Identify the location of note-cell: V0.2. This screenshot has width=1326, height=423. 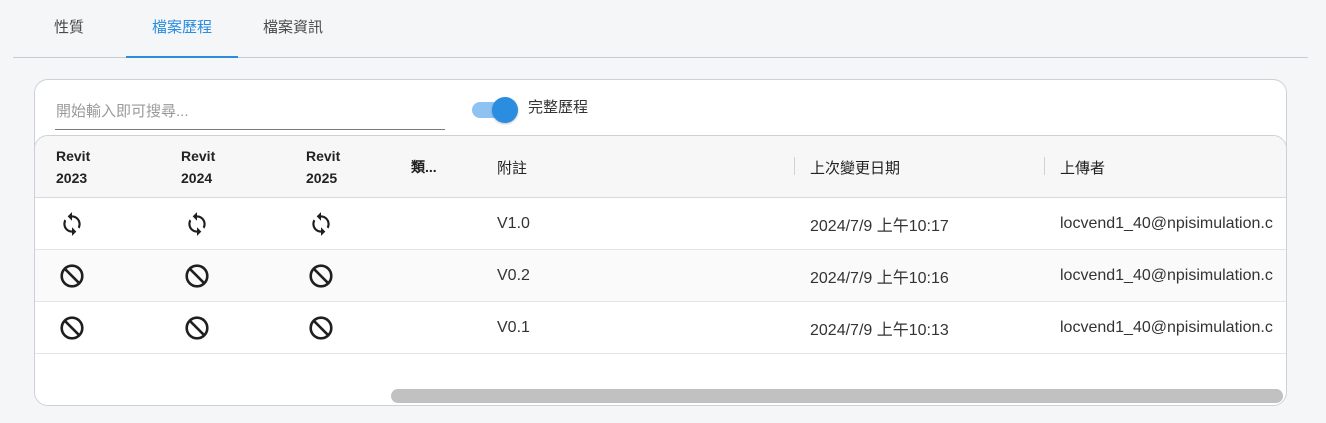
(513, 275).